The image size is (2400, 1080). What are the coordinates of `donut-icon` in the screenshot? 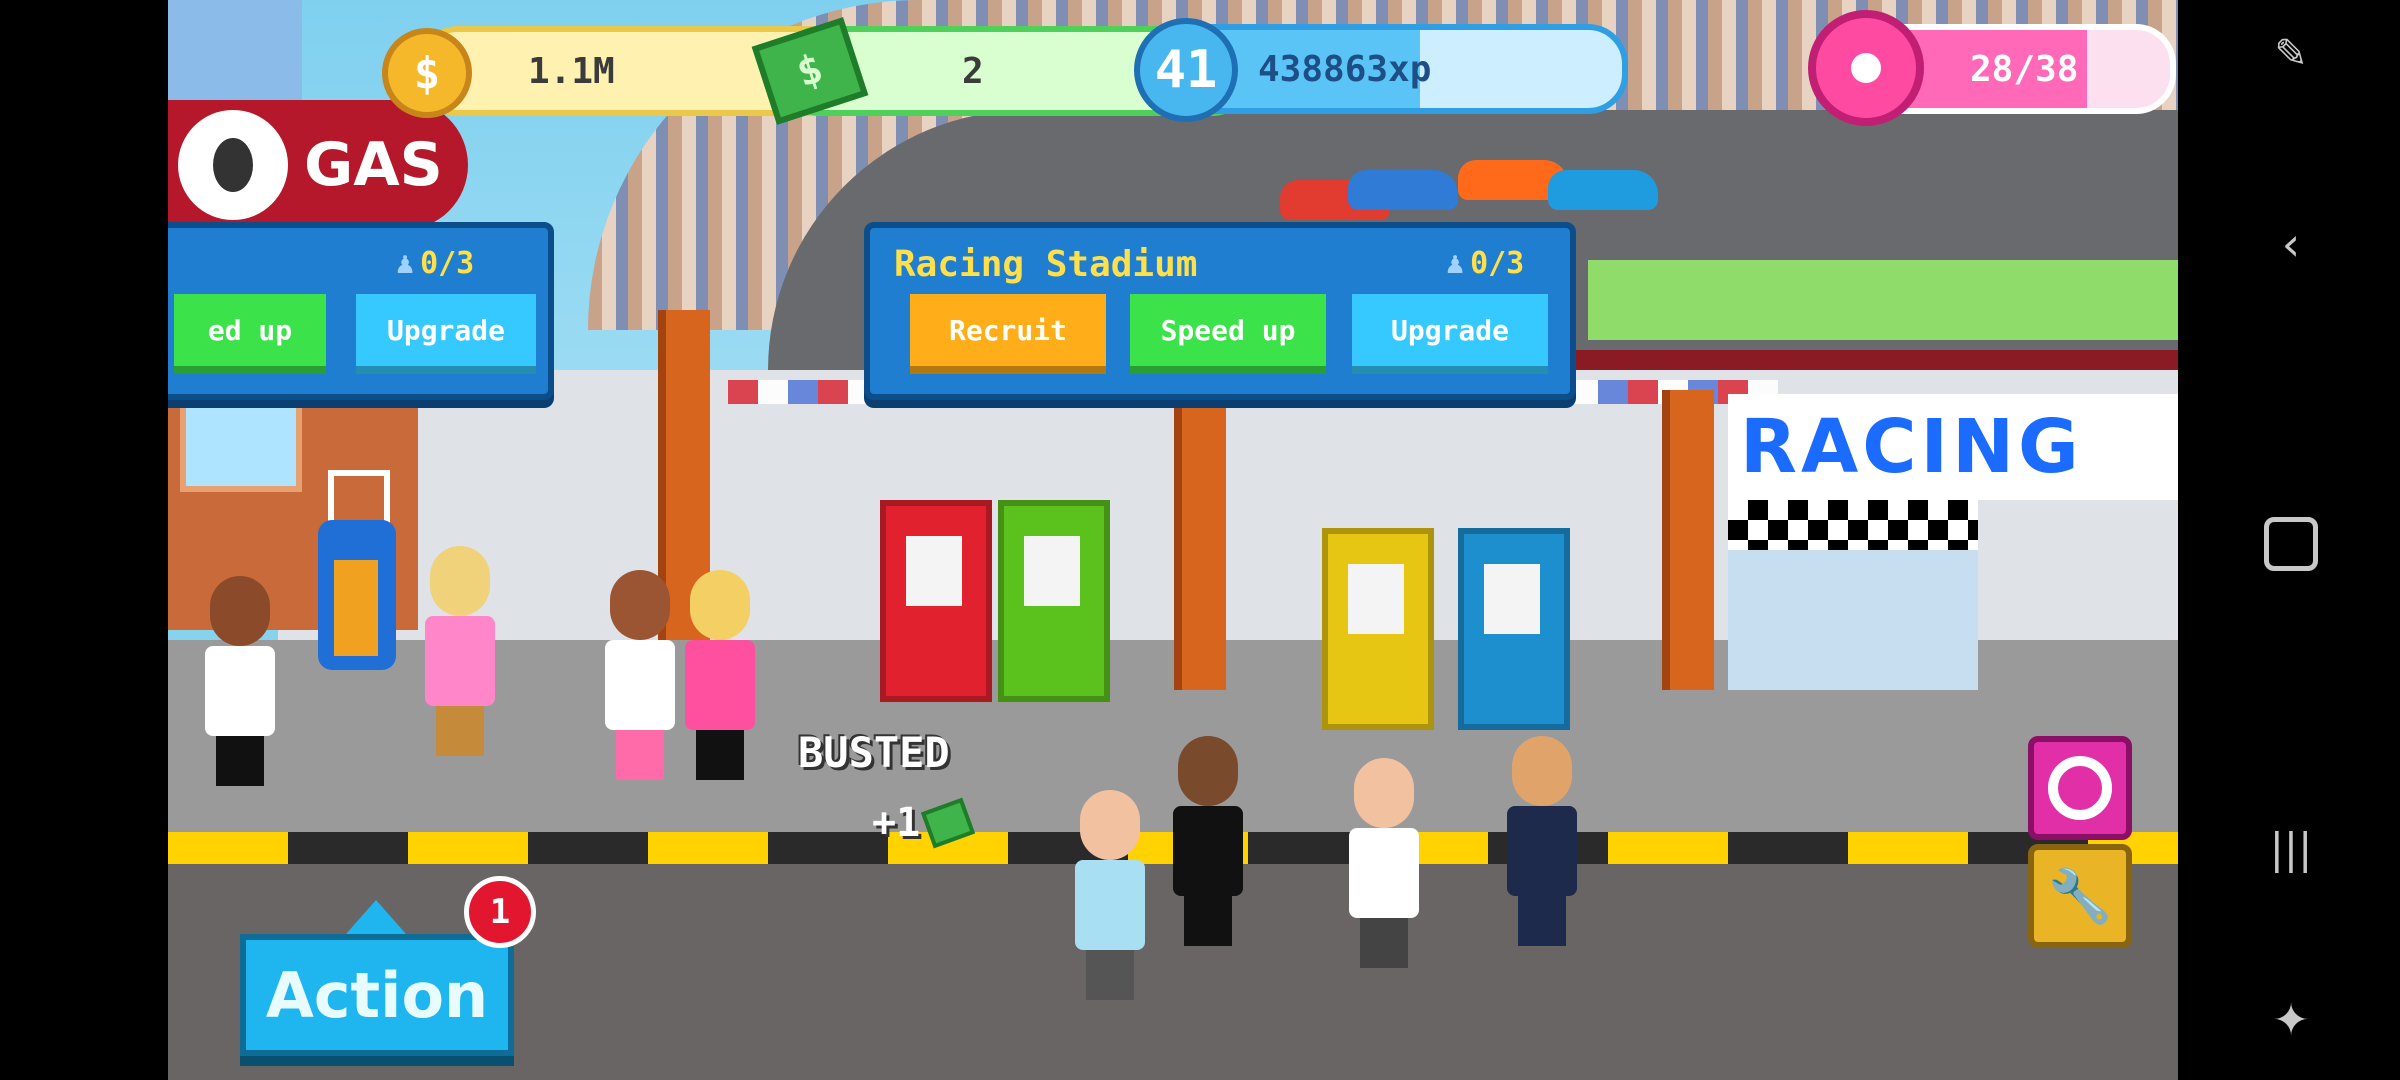 It's located at (1866, 68).